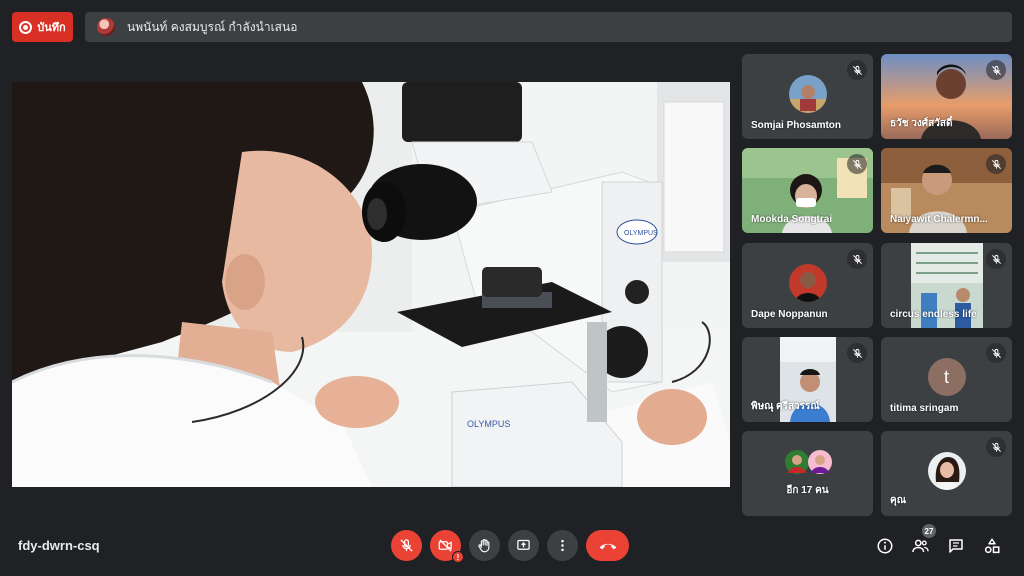  What do you see at coordinates (809, 462) in the screenshot?
I see `stacked-avatars` at bounding box center [809, 462].